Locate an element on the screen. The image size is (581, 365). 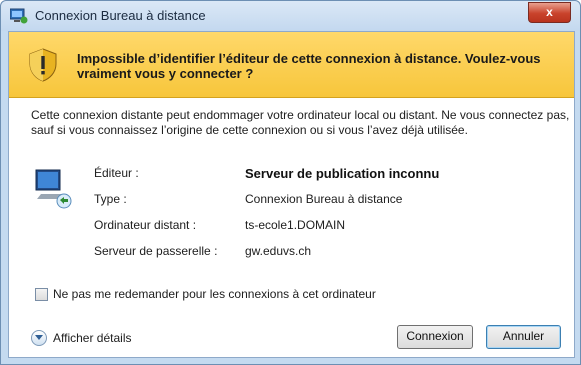
show-details-label: Afficher détails is located at coordinates (92, 338).